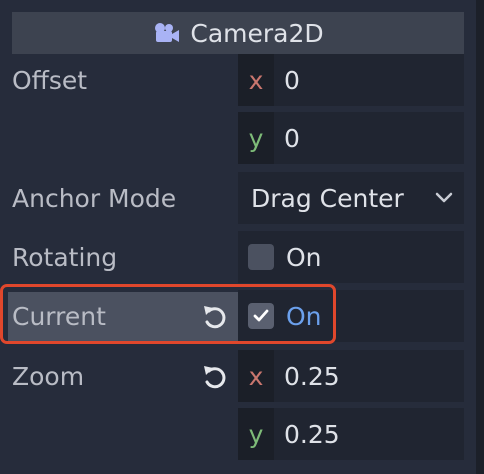  What do you see at coordinates (351, 257) in the screenshot?
I see `rotating-checkbox: On` at bounding box center [351, 257].